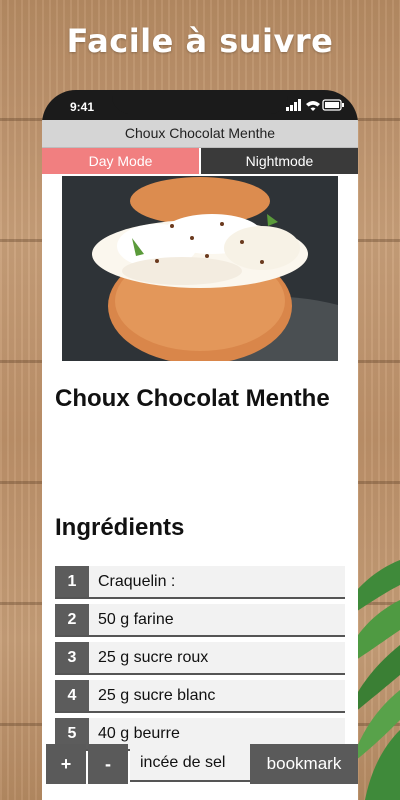  Describe the element at coordinates (136, 619) in the screenshot. I see `ingredient-text: 50 g farine` at that location.